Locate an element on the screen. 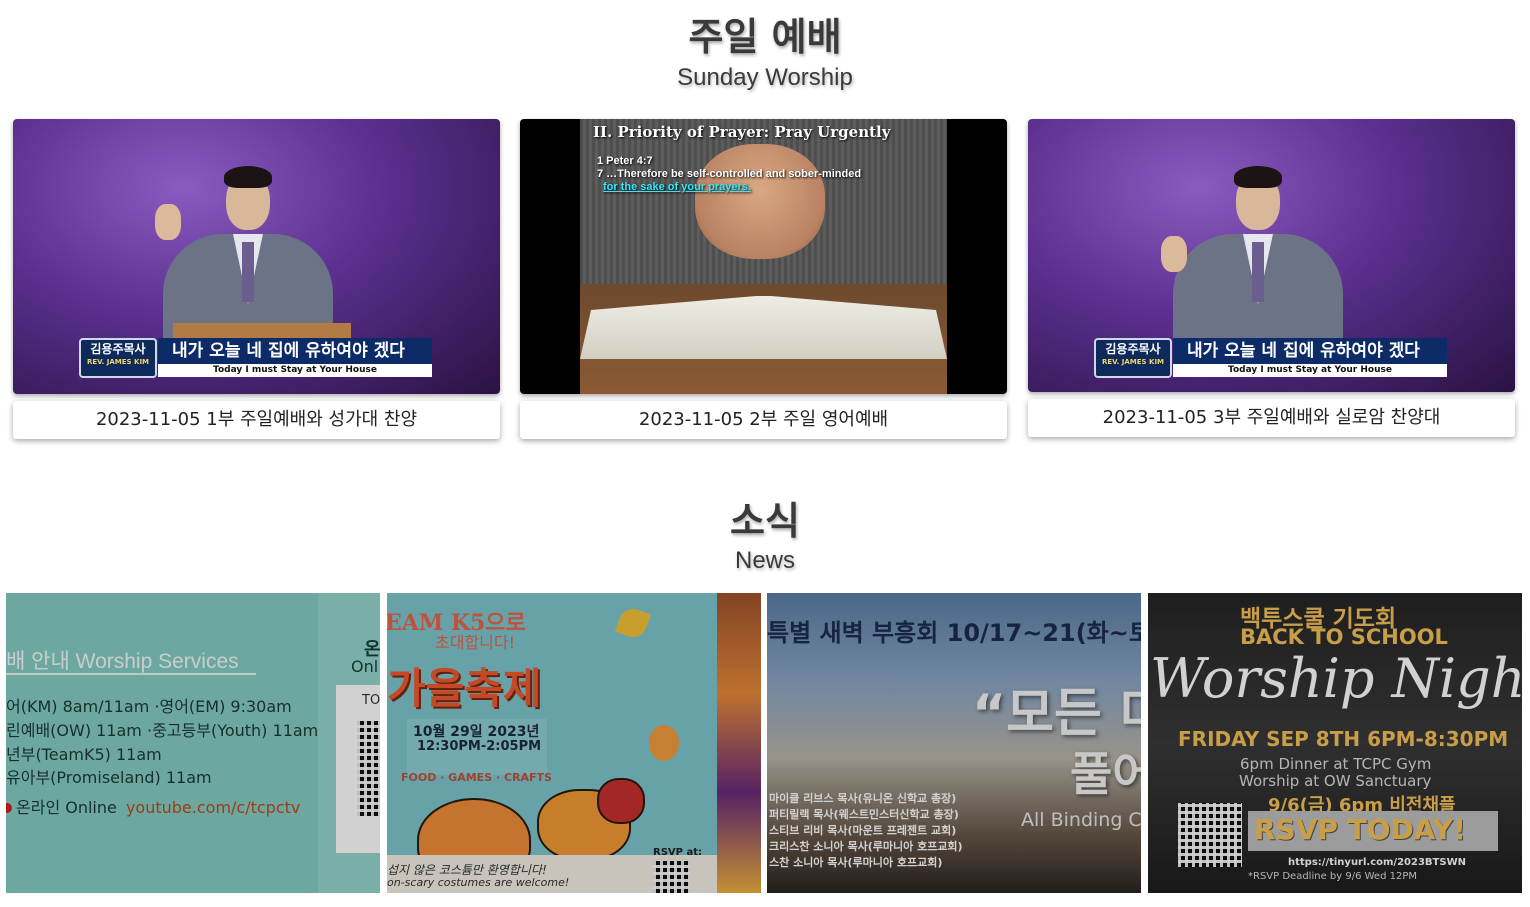  worship-section-subtitle: Sunday Worship is located at coordinates (765, 77).